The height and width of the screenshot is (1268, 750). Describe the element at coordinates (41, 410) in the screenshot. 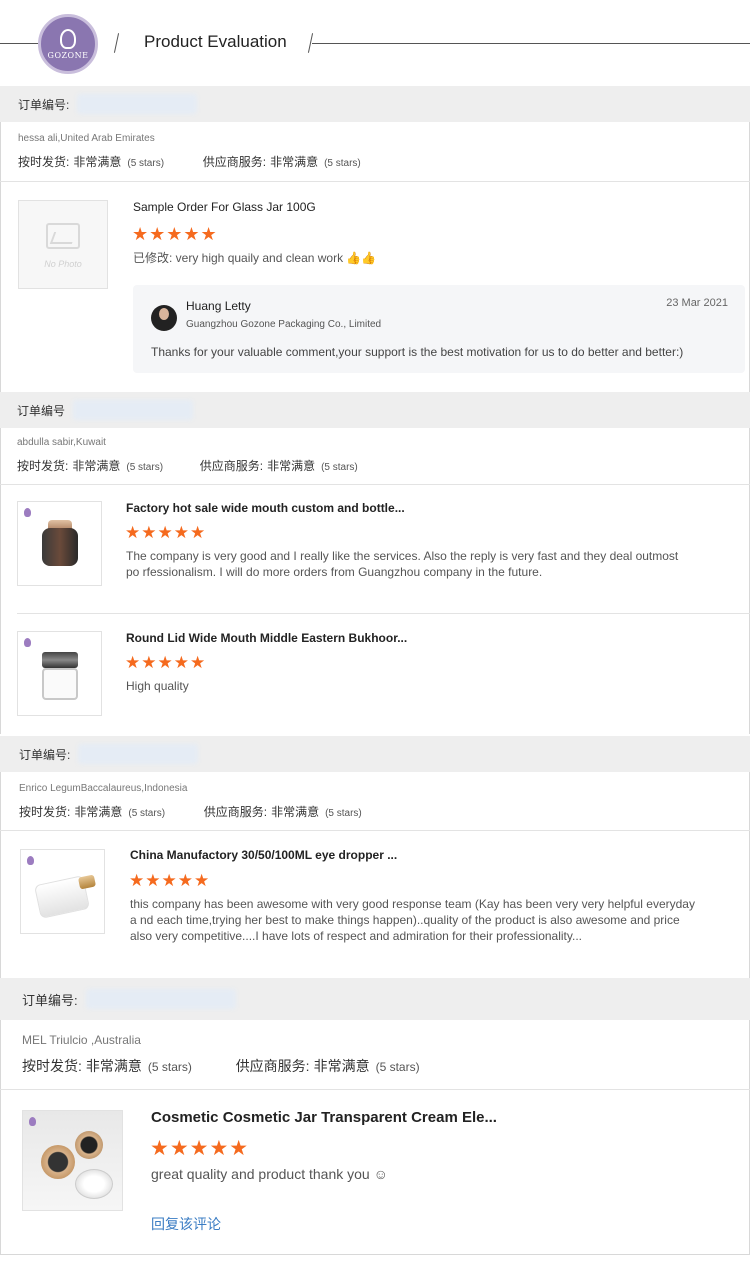

I see `order-number-label: 订单编号` at that location.